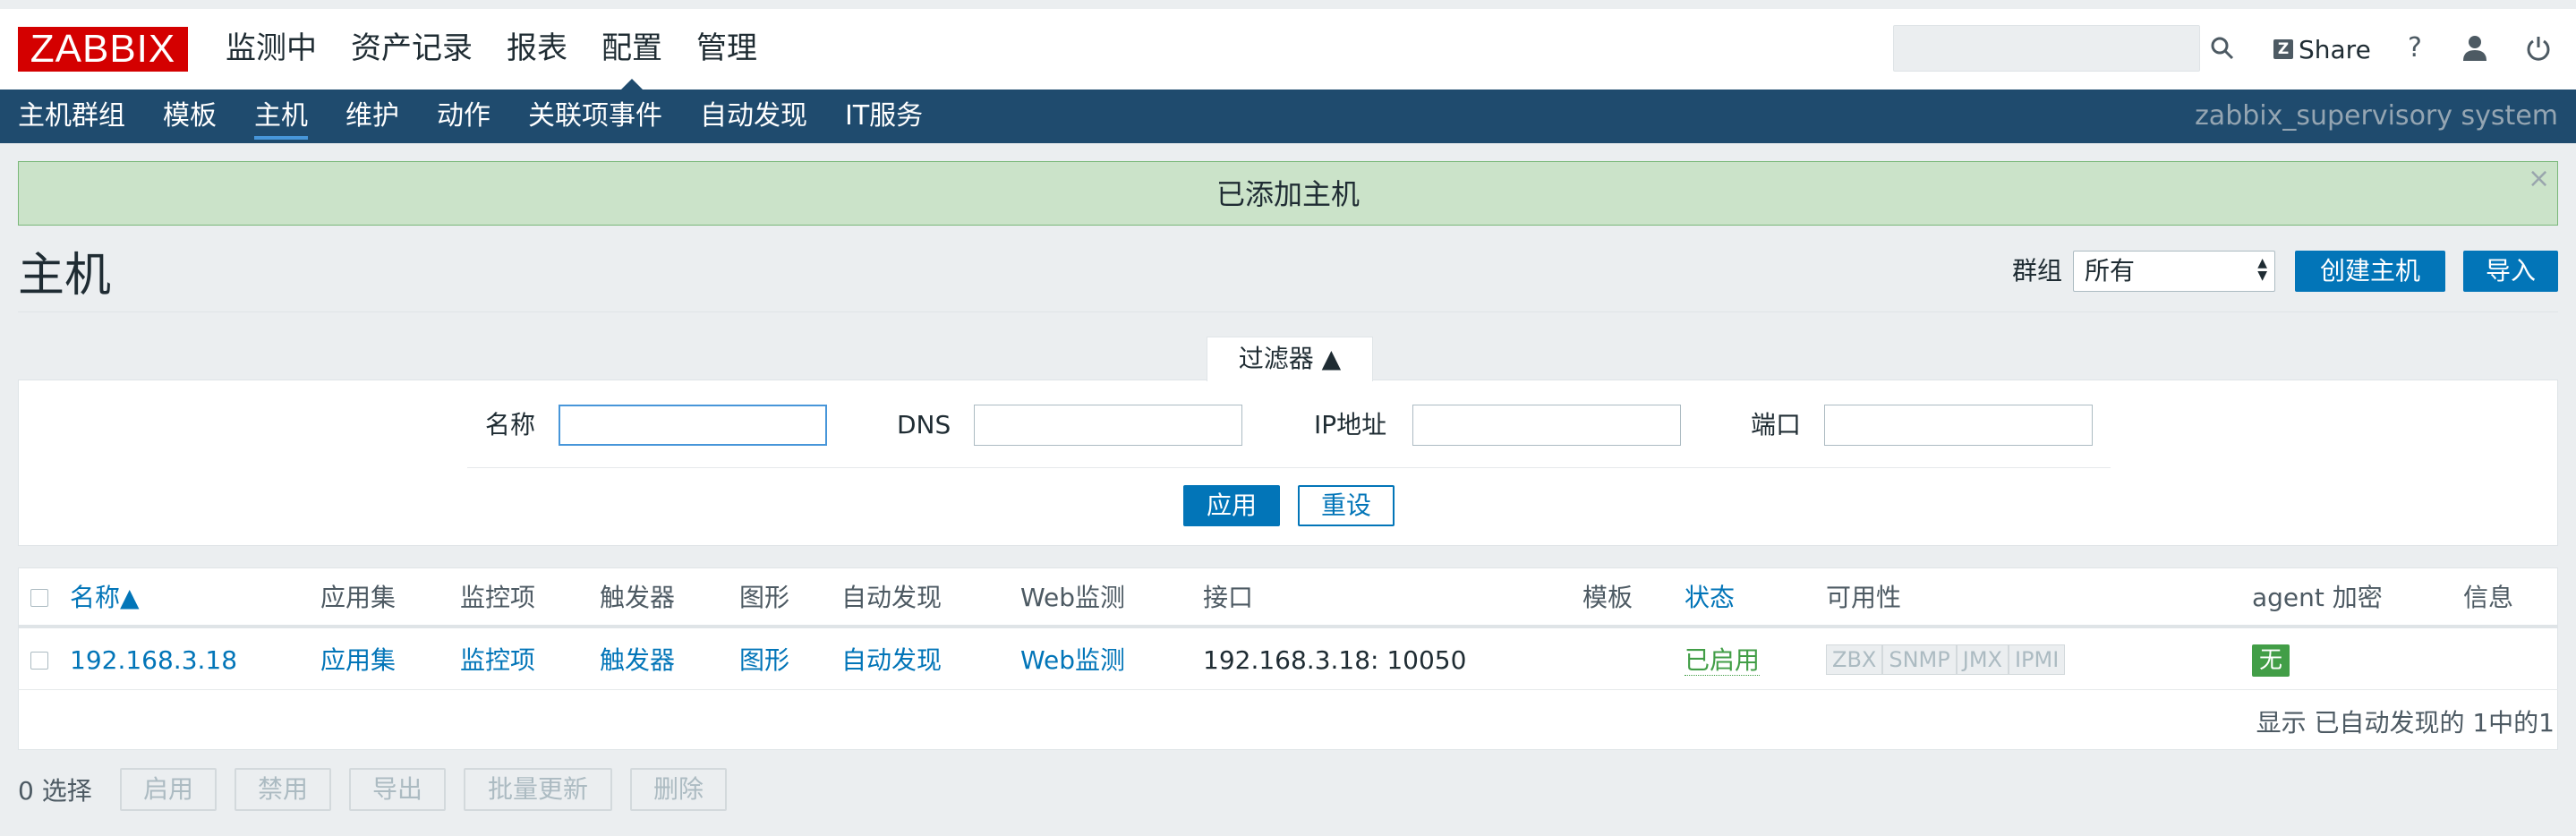 Image resolution: width=2576 pixels, height=836 pixels. Describe the element at coordinates (1546, 425) in the screenshot. I see `filter-ip-input` at that location.